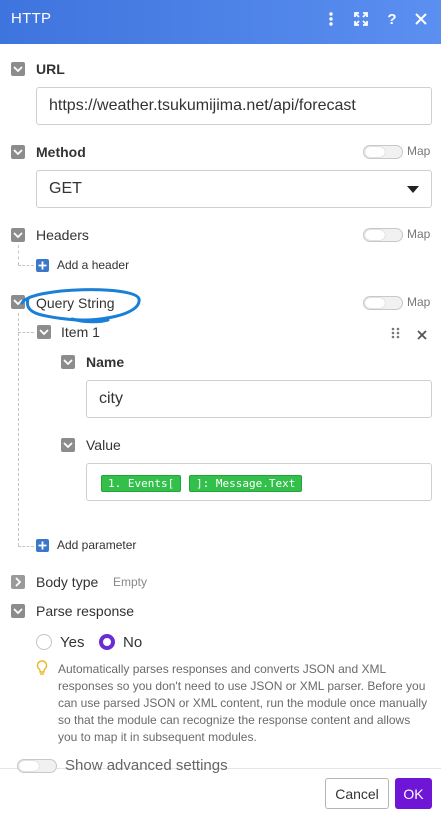 The image size is (441, 813). I want to click on add-header-link: Add a header, so click(93, 265).